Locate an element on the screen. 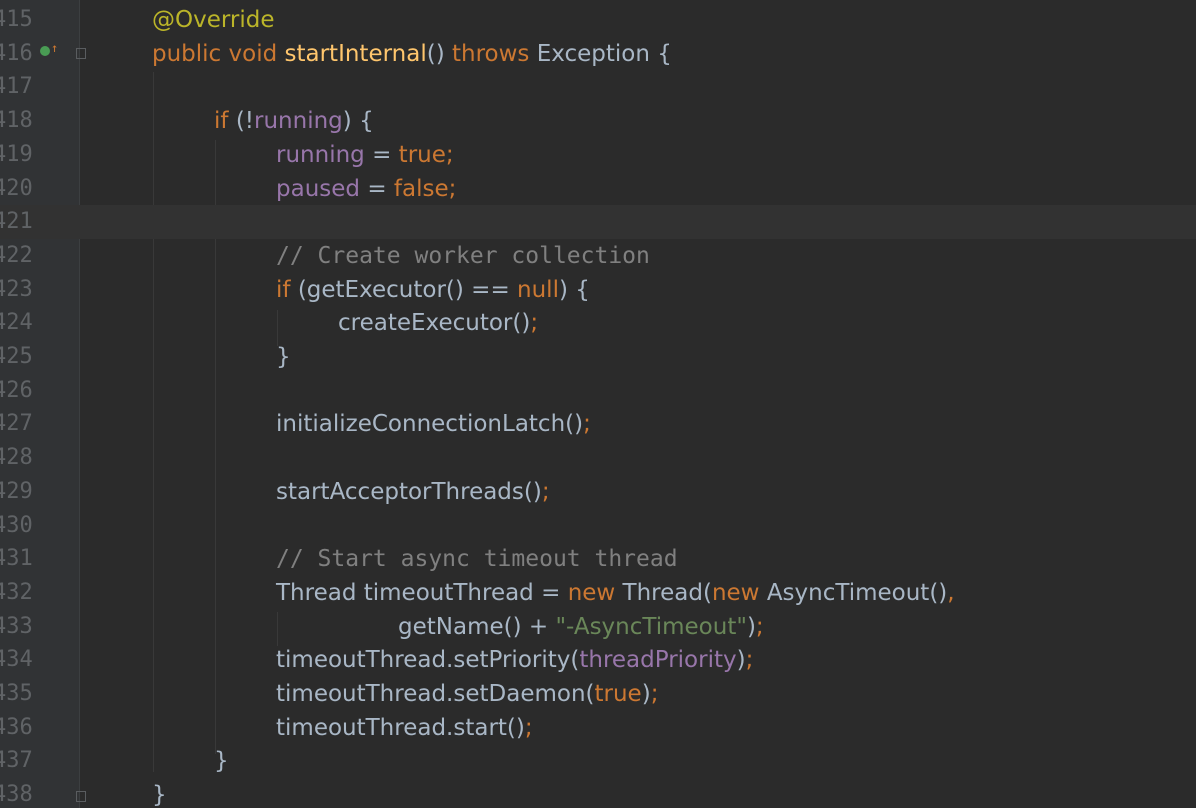 This screenshot has height=808, width=1196. code-line: 424 createExecutor(); is located at coordinates (598, 323).